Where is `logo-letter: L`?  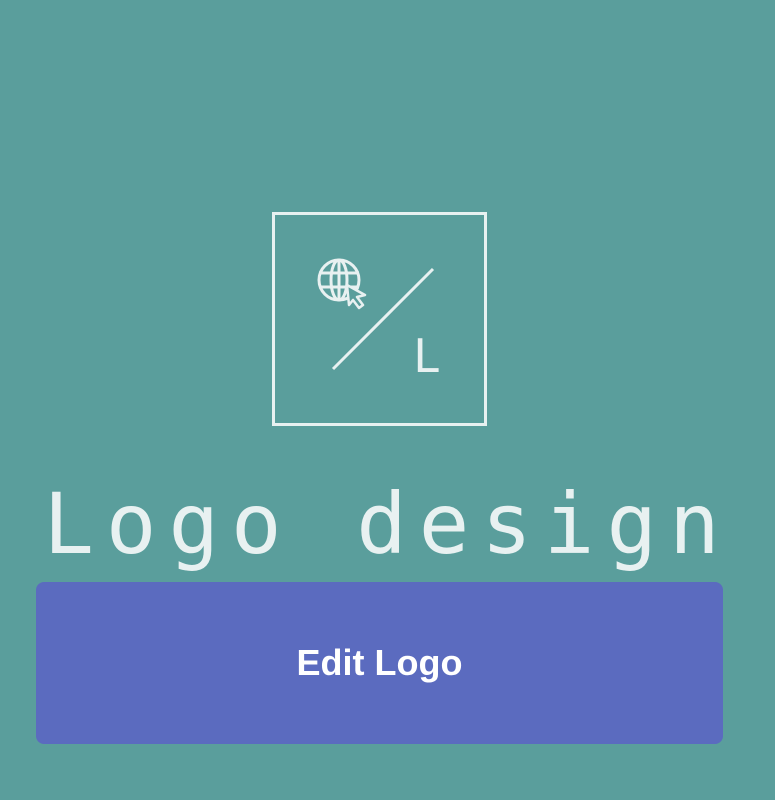
logo-letter: L is located at coordinates (427, 356).